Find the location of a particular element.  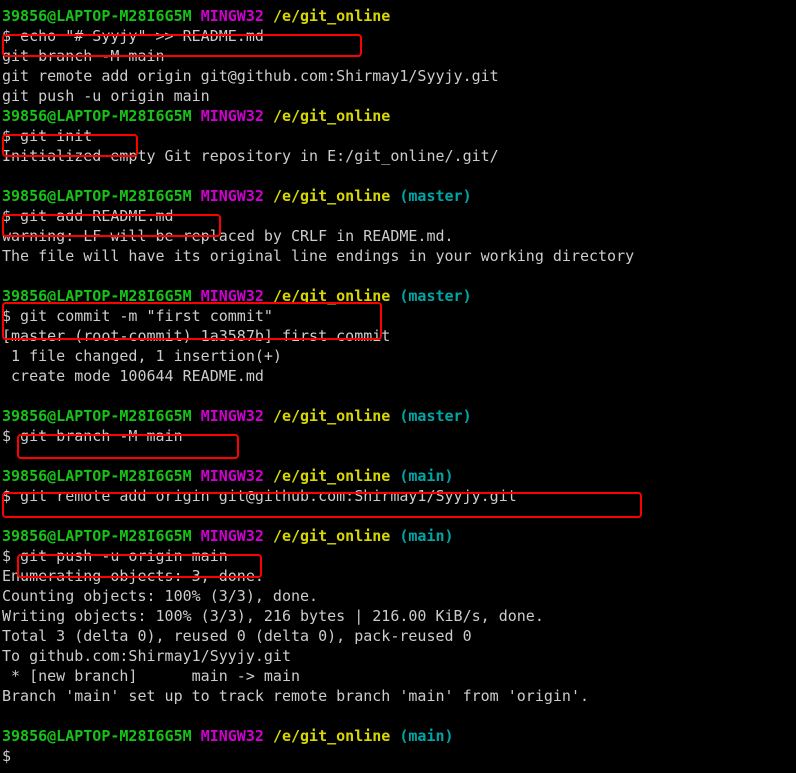

terminal-output-text: To github.com:Shirmay1/Syyjy.git is located at coordinates (146, 656).